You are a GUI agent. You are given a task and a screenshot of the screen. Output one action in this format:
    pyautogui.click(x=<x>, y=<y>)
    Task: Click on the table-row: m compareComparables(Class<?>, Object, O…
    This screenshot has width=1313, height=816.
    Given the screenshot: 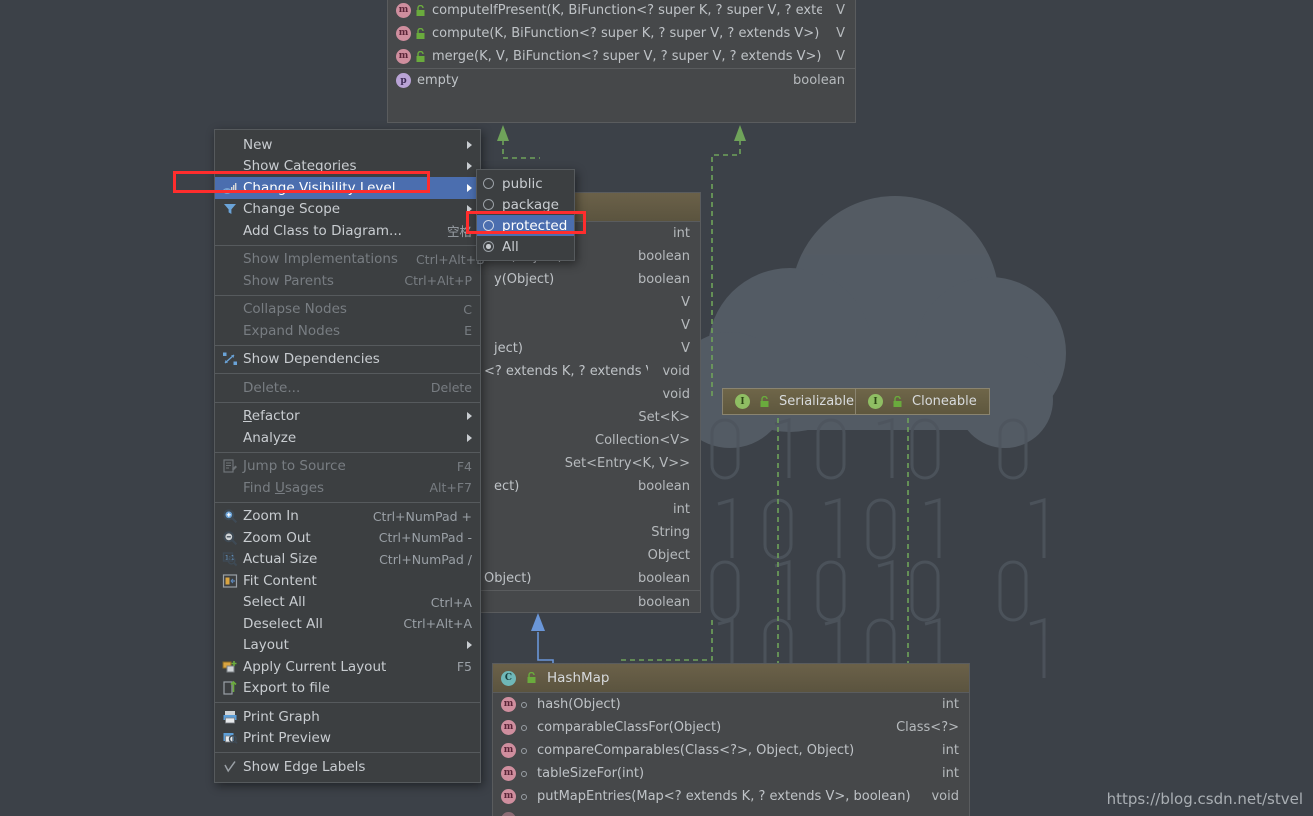 What is the action you would take?
    pyautogui.click(x=731, y=750)
    